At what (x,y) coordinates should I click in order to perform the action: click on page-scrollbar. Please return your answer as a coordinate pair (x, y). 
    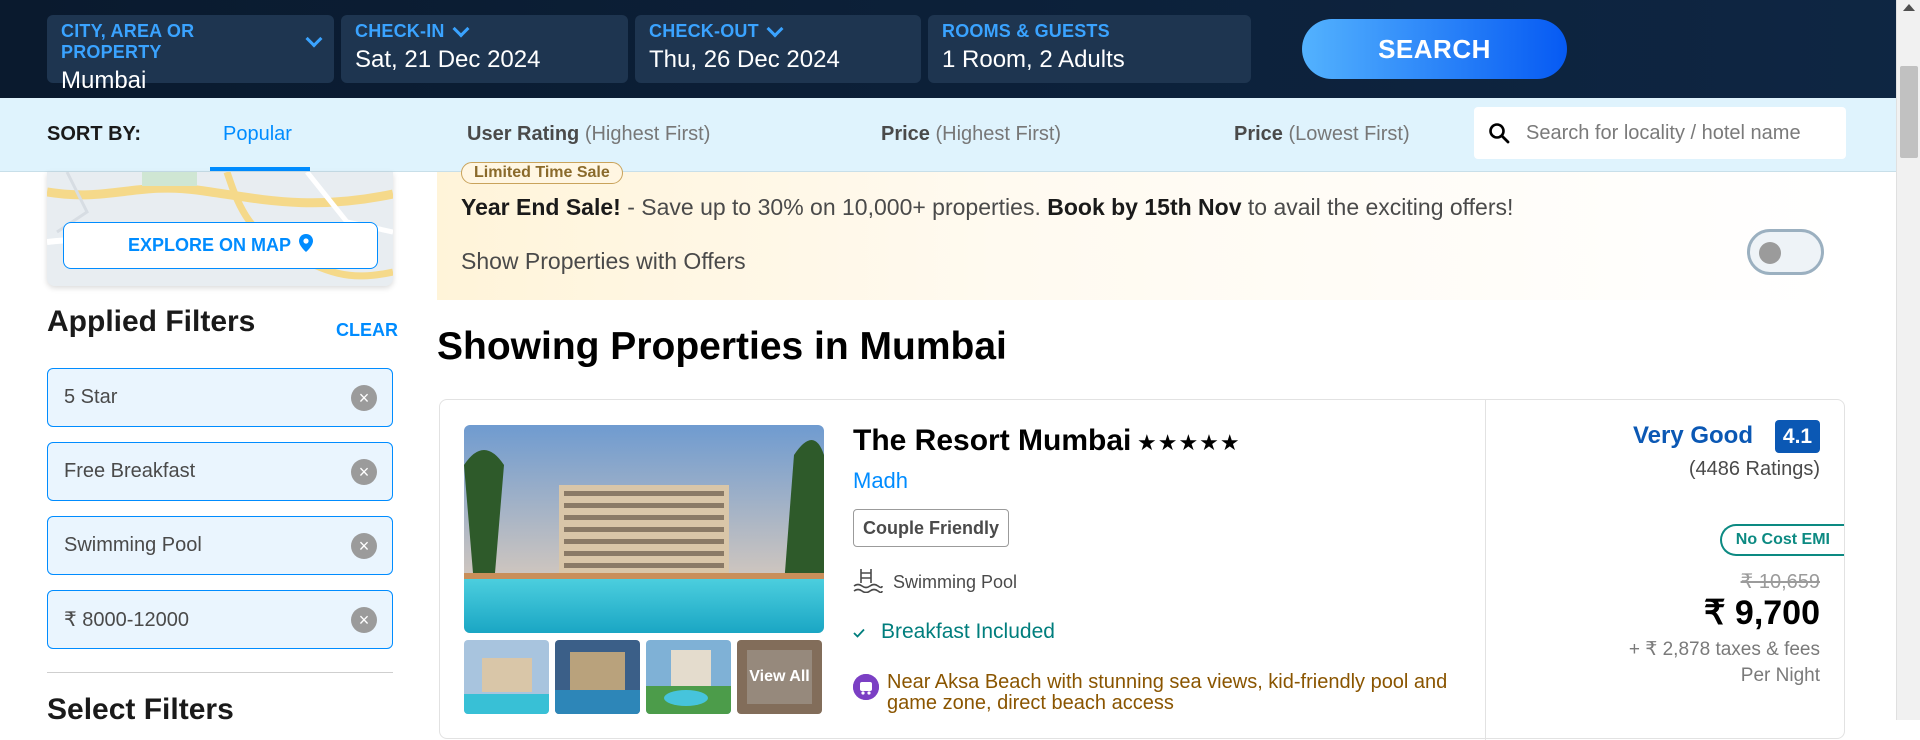
    Looking at the image, I should click on (1908, 360).